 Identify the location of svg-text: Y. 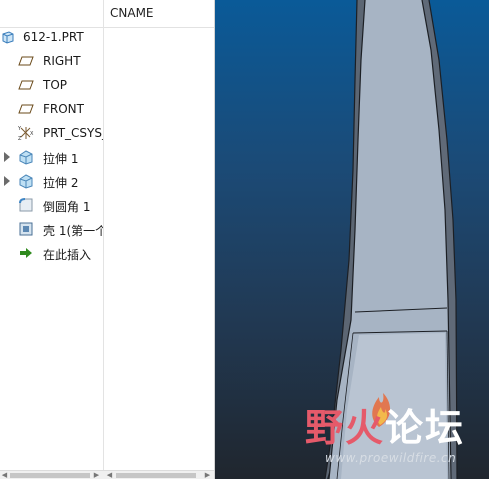
(19, 129).